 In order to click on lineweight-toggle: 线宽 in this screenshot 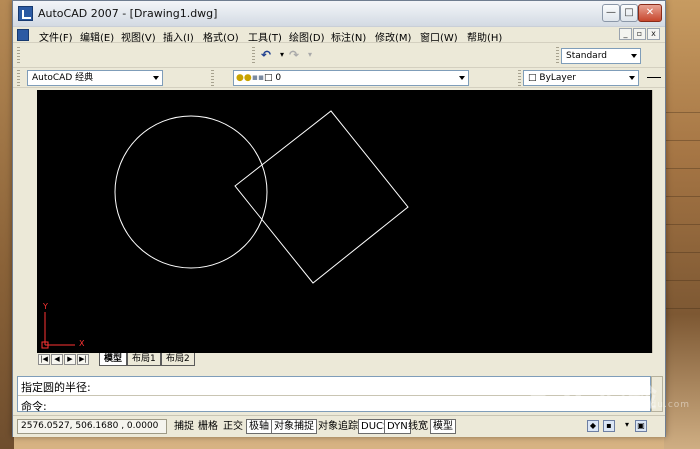, I will do `click(418, 426)`.